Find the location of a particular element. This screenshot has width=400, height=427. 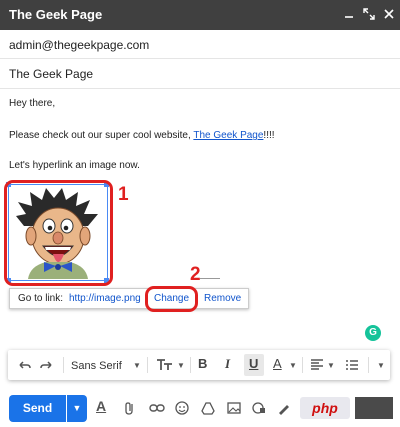

image-bottom-line is located at coordinates (210, 278).